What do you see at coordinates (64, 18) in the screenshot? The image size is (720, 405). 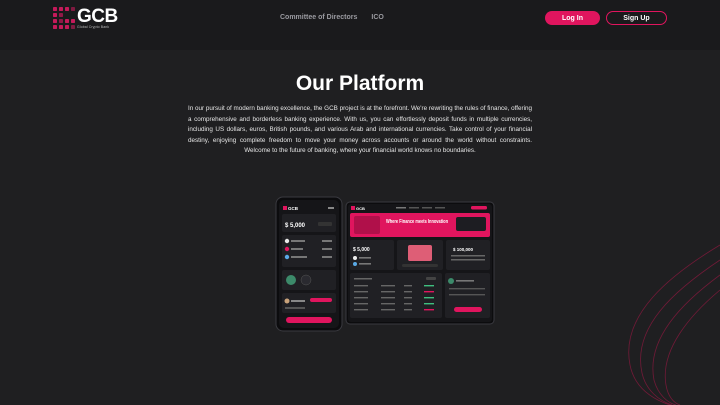 I see `gcb-logo-icon` at bounding box center [64, 18].